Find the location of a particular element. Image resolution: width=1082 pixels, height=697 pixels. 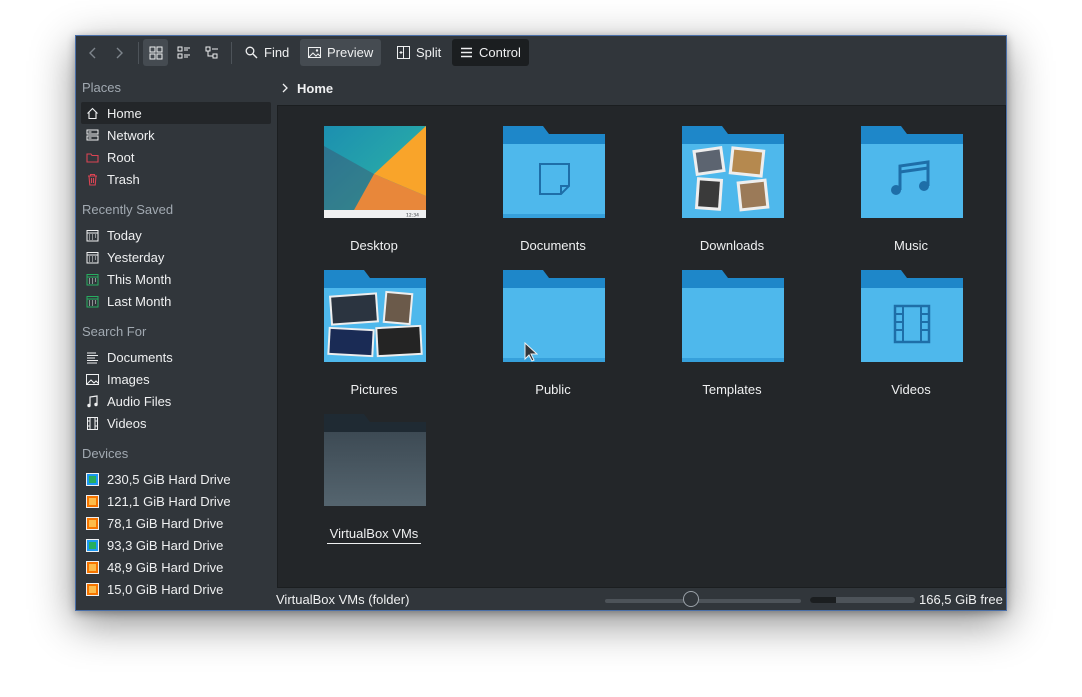

file-name: Public is located at coordinates (553, 389).